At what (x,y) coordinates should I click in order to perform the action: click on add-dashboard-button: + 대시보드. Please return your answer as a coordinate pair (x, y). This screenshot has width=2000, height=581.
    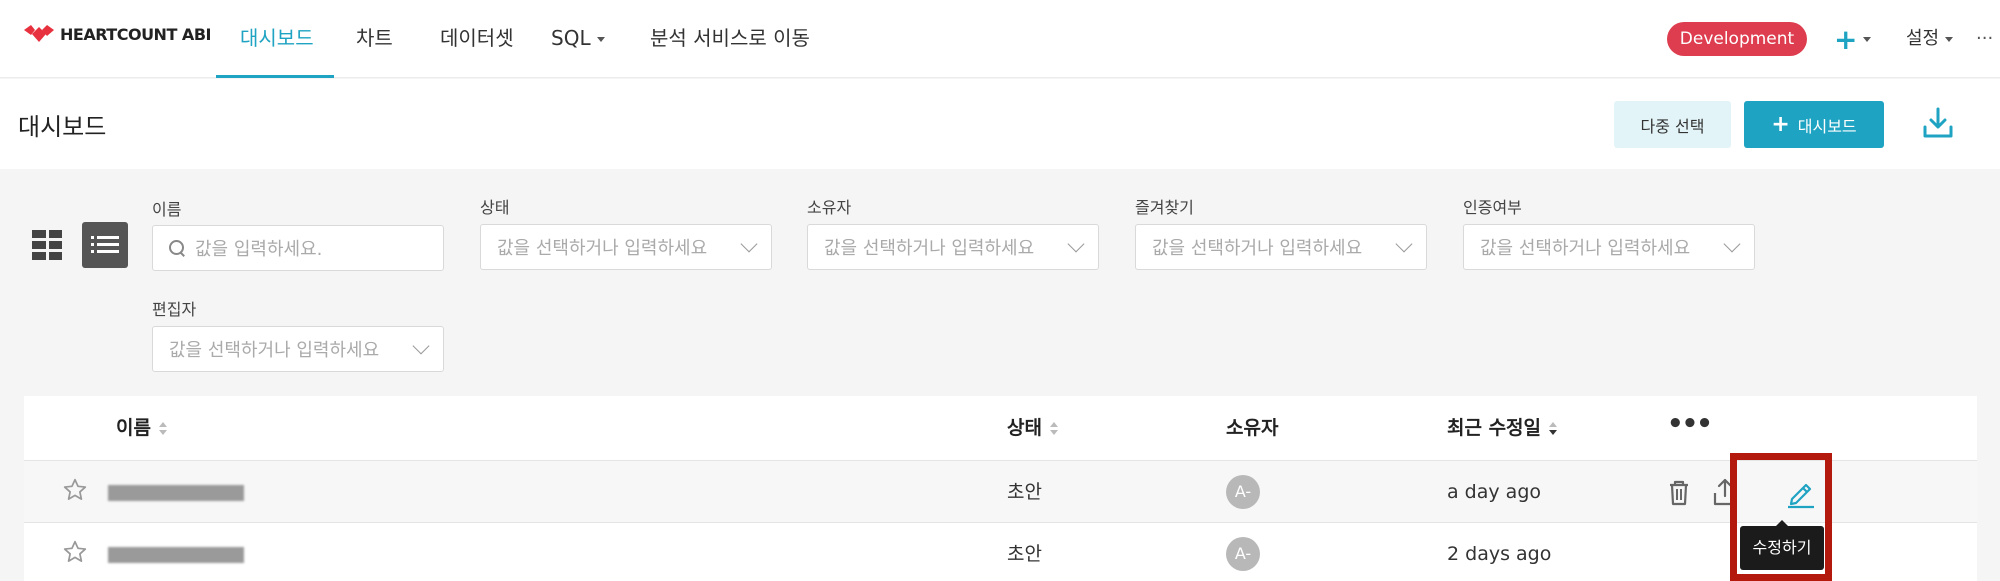
    Looking at the image, I should click on (1814, 124).